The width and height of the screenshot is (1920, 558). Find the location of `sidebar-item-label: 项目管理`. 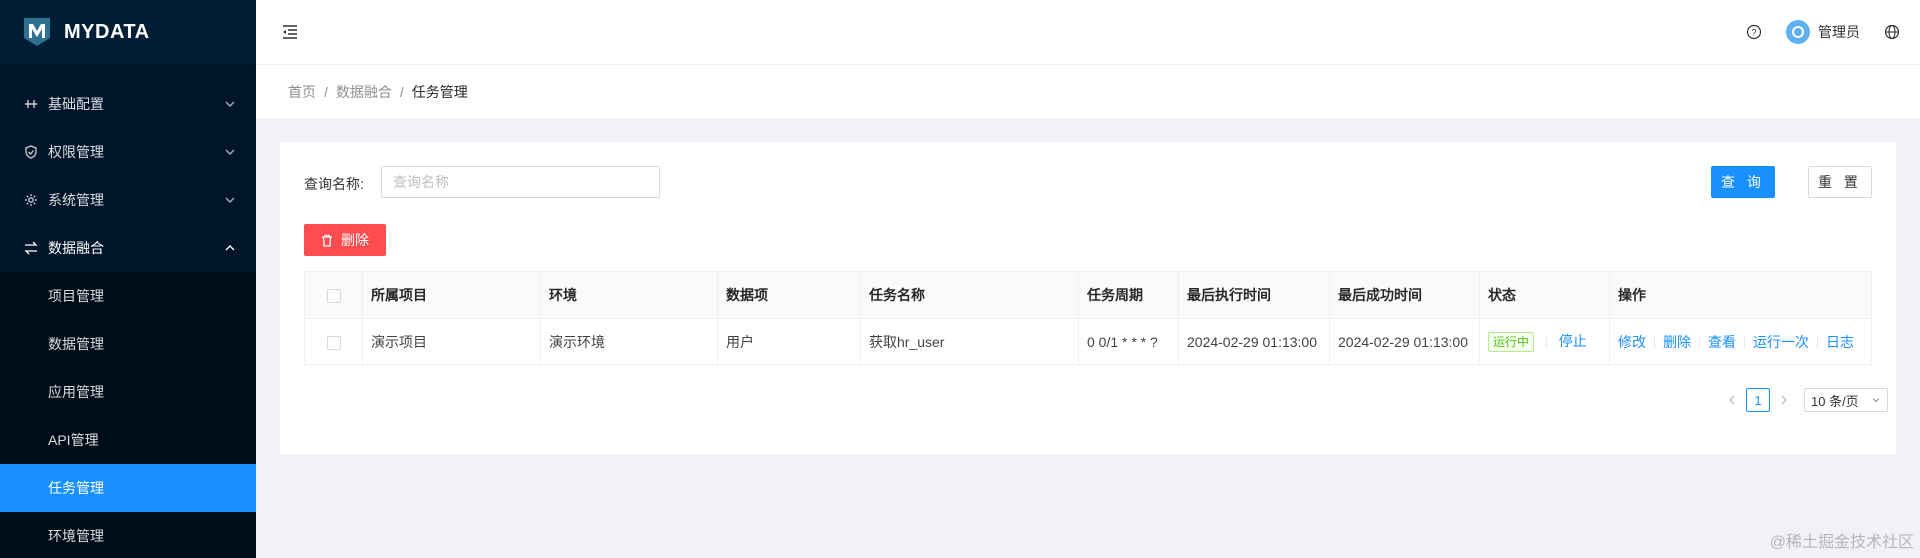

sidebar-item-label: 项目管理 is located at coordinates (76, 296).